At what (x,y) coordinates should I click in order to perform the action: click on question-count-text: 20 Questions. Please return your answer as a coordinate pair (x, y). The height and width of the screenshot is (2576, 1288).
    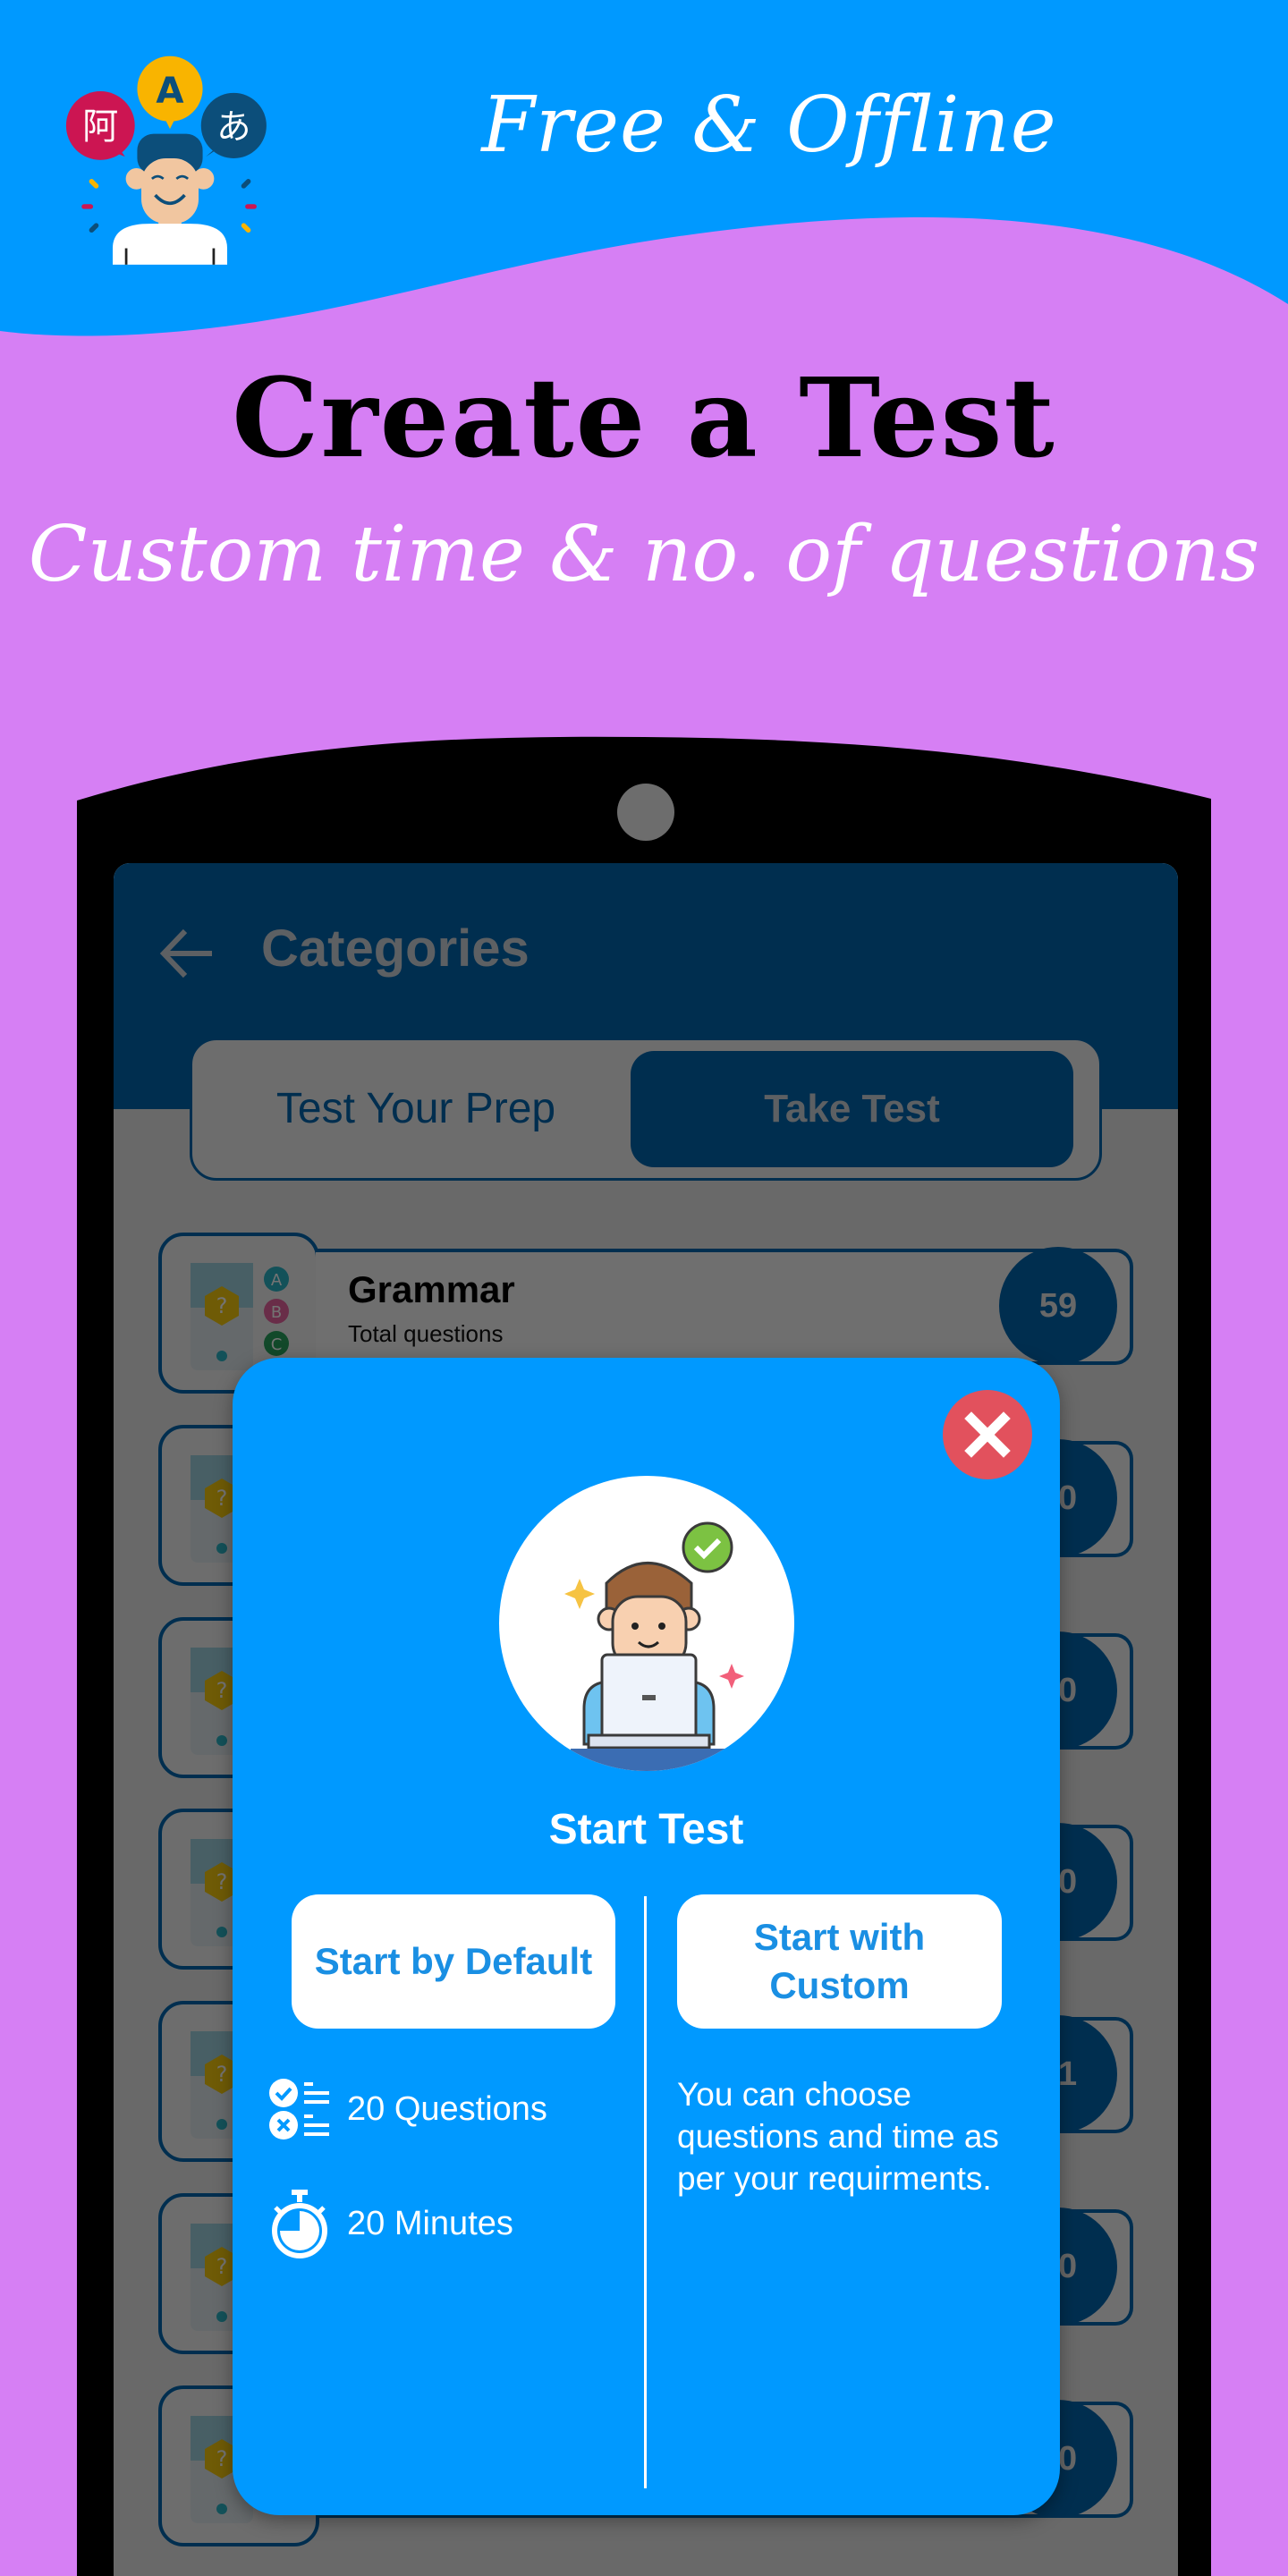
    Looking at the image, I should click on (447, 2108).